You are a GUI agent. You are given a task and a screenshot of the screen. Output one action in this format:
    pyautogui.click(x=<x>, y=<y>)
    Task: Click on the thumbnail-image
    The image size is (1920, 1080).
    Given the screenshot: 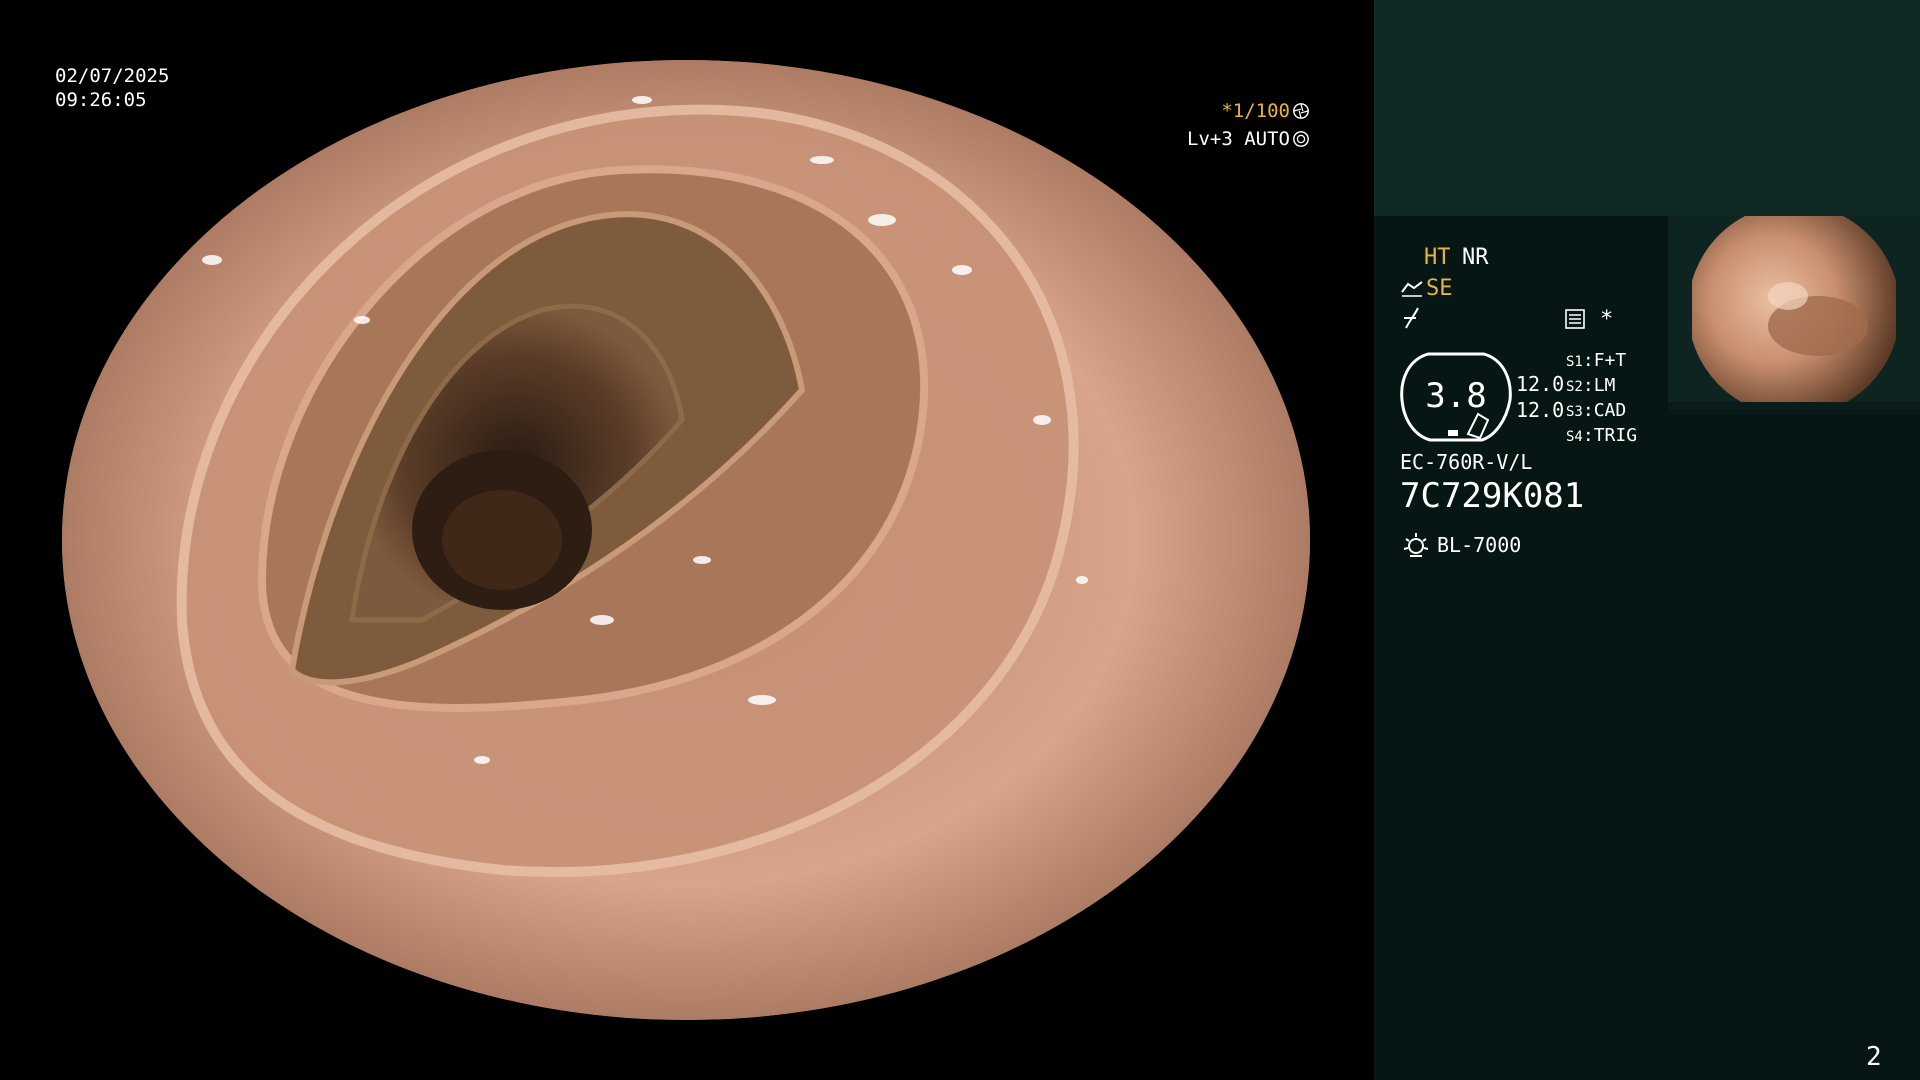 What is the action you would take?
    pyautogui.click(x=1794, y=315)
    